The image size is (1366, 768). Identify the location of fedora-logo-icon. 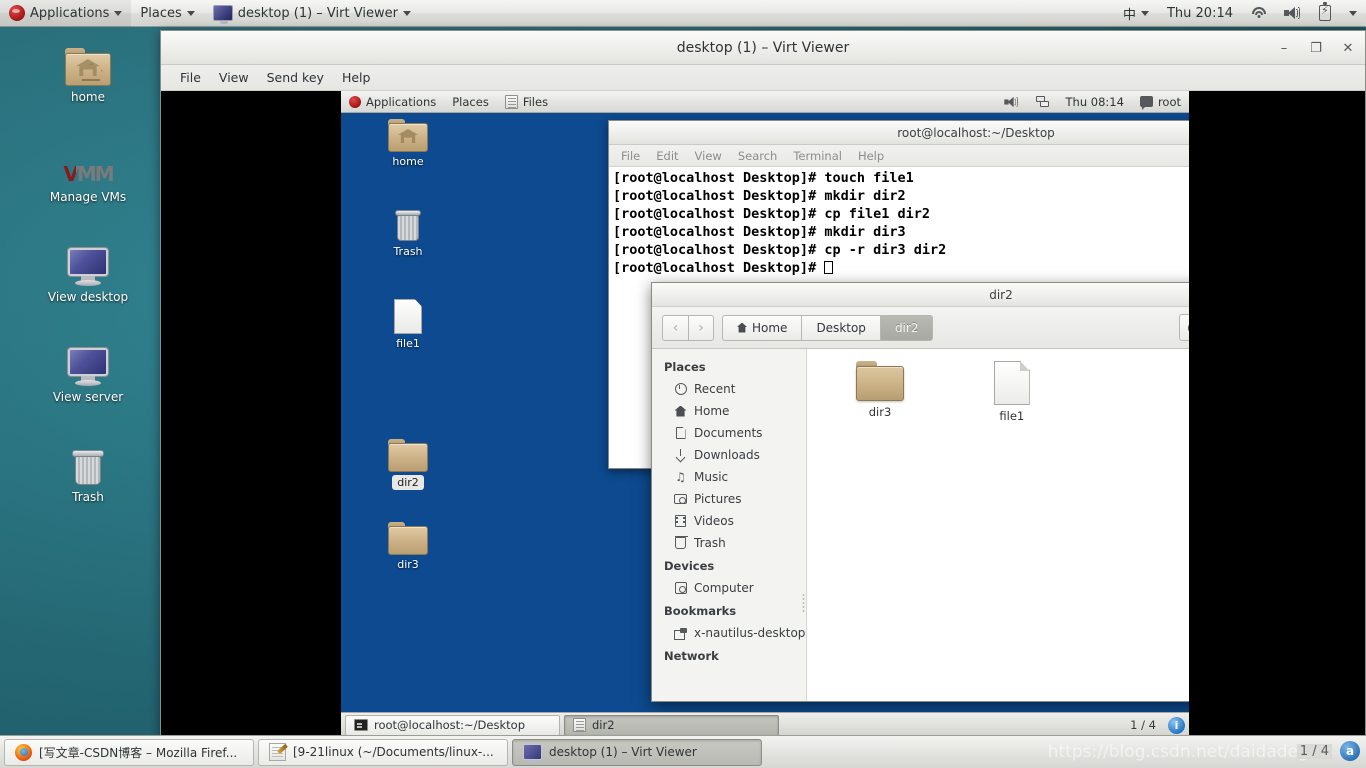
(355, 101).